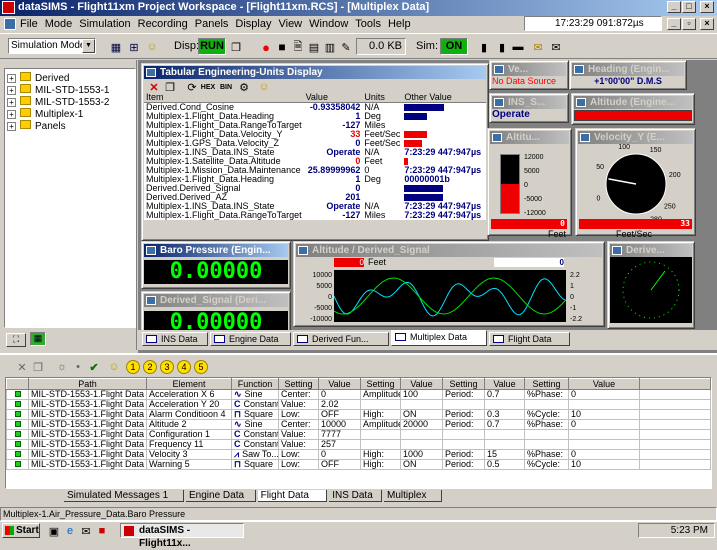 This screenshot has height=550, width=717. What do you see at coordinates (328, 24) in the screenshot?
I see `menu-item-window: Window` at bounding box center [328, 24].